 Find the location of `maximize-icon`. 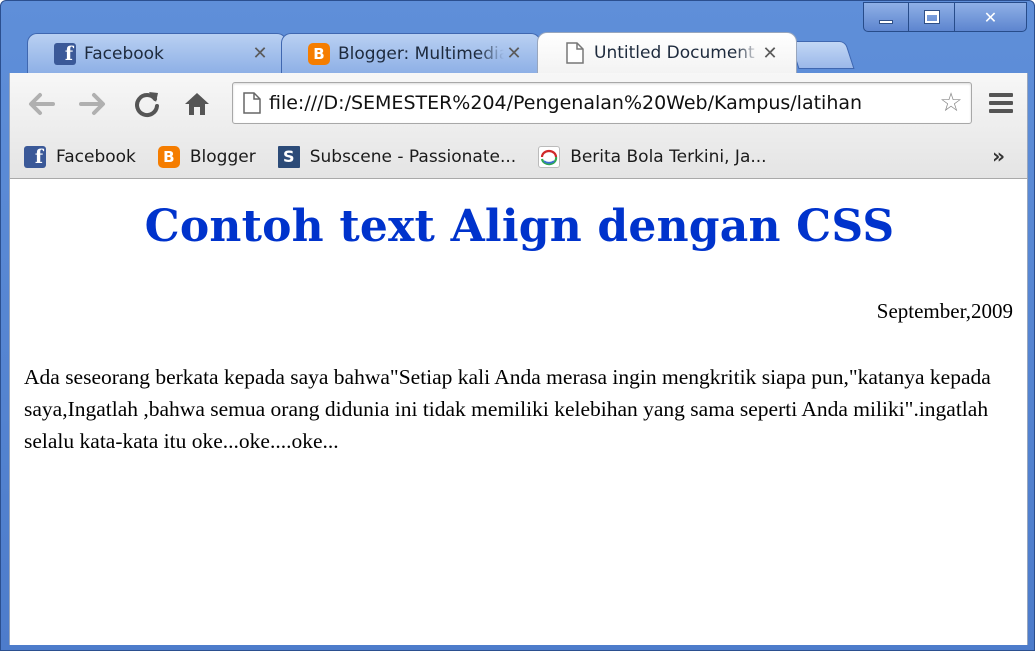

maximize-icon is located at coordinates (931, 17).